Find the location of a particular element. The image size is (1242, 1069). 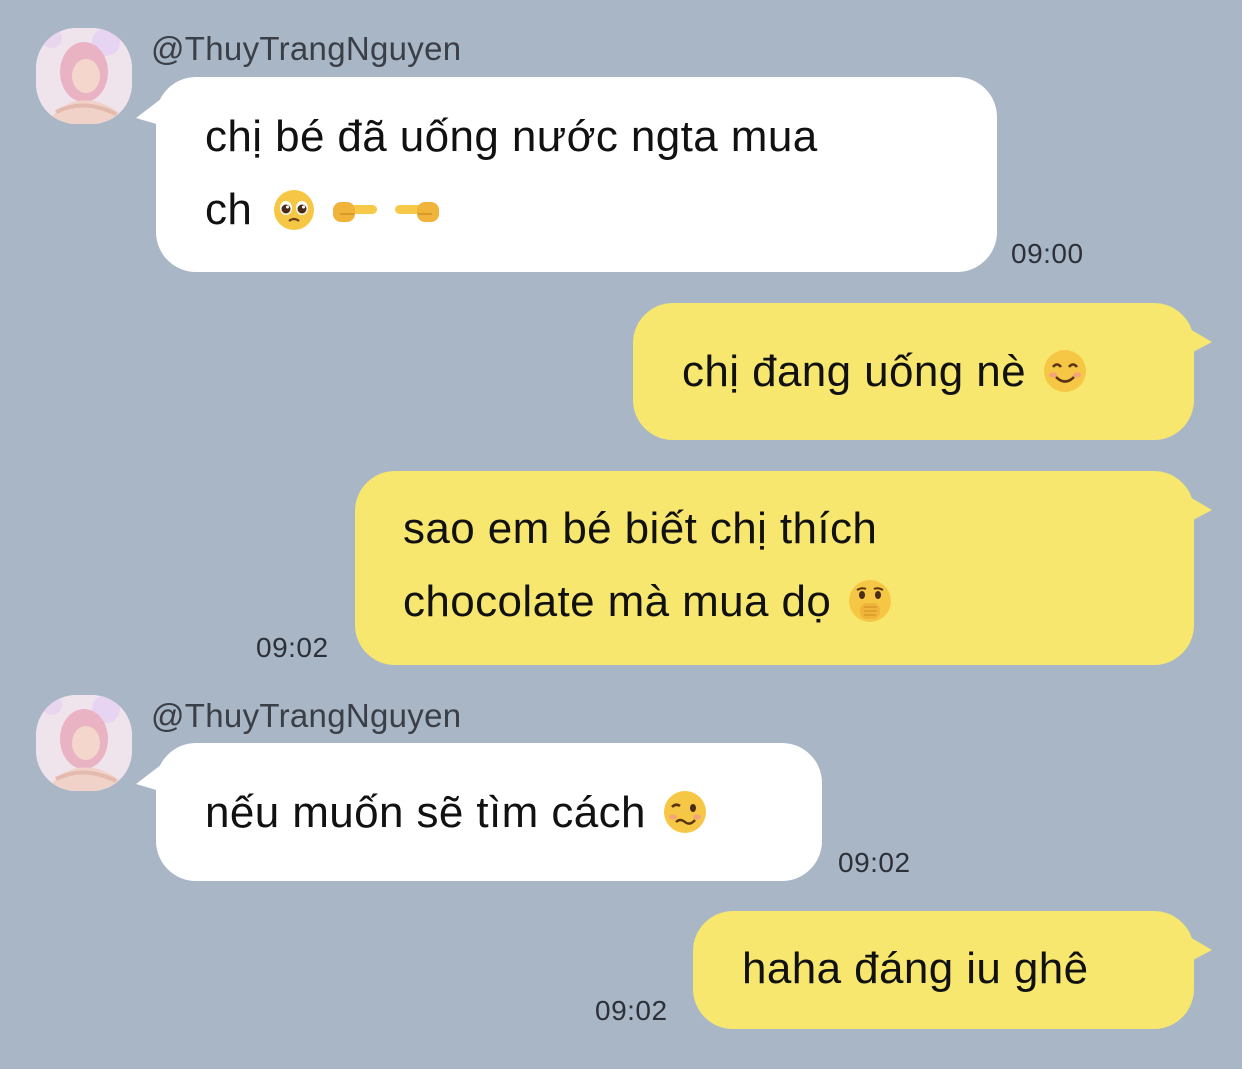

message-bubble-incoming: chị bé đã uống nước ngta mua ch is located at coordinates (576, 174).